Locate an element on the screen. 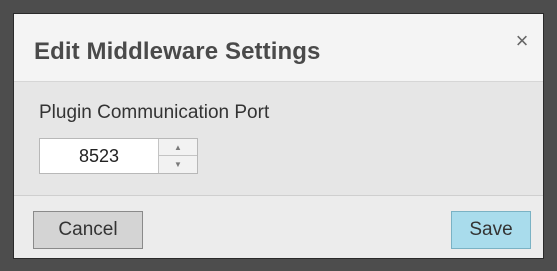  decrement-arrow-icon: ▼ is located at coordinates (178, 164).